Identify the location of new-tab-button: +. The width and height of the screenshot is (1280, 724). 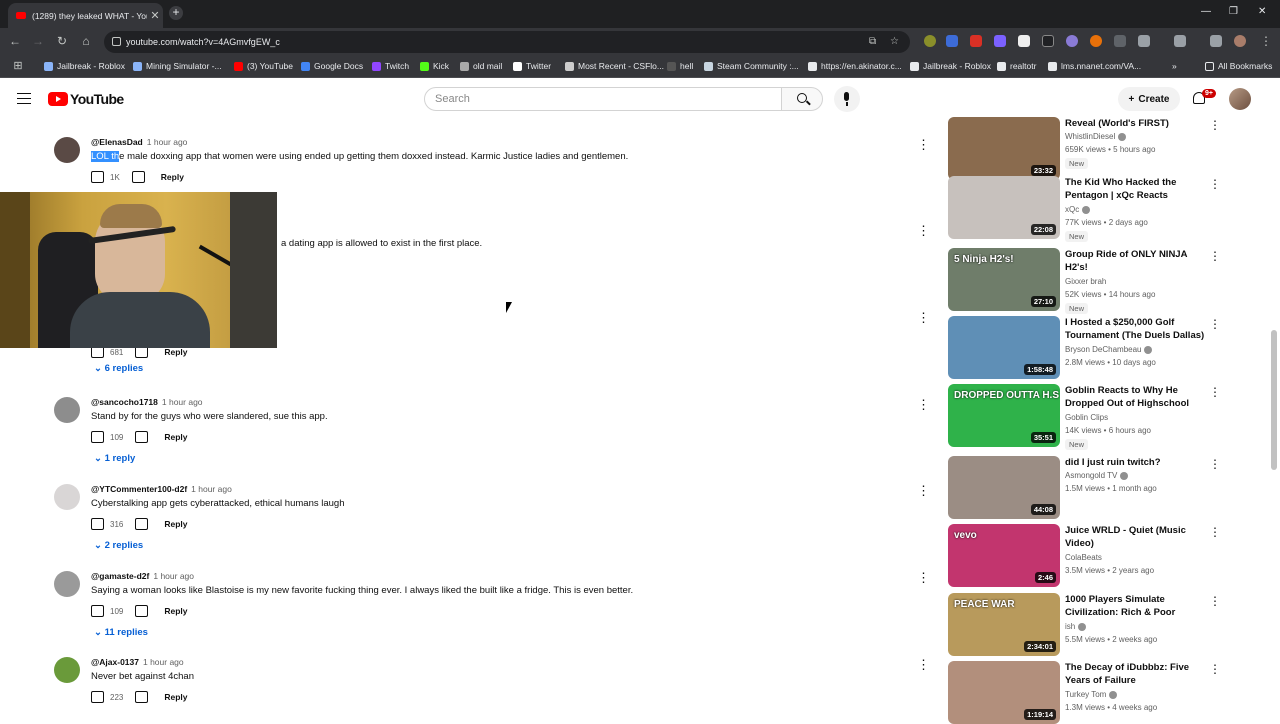
(176, 13).